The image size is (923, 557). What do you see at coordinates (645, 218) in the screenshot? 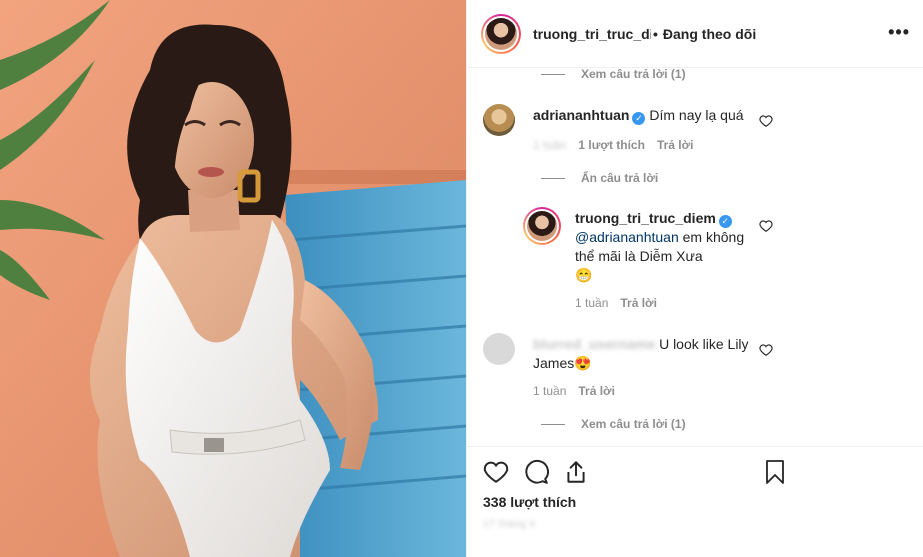
I see `reply-username-truong: truong_tri_truc_diem` at bounding box center [645, 218].